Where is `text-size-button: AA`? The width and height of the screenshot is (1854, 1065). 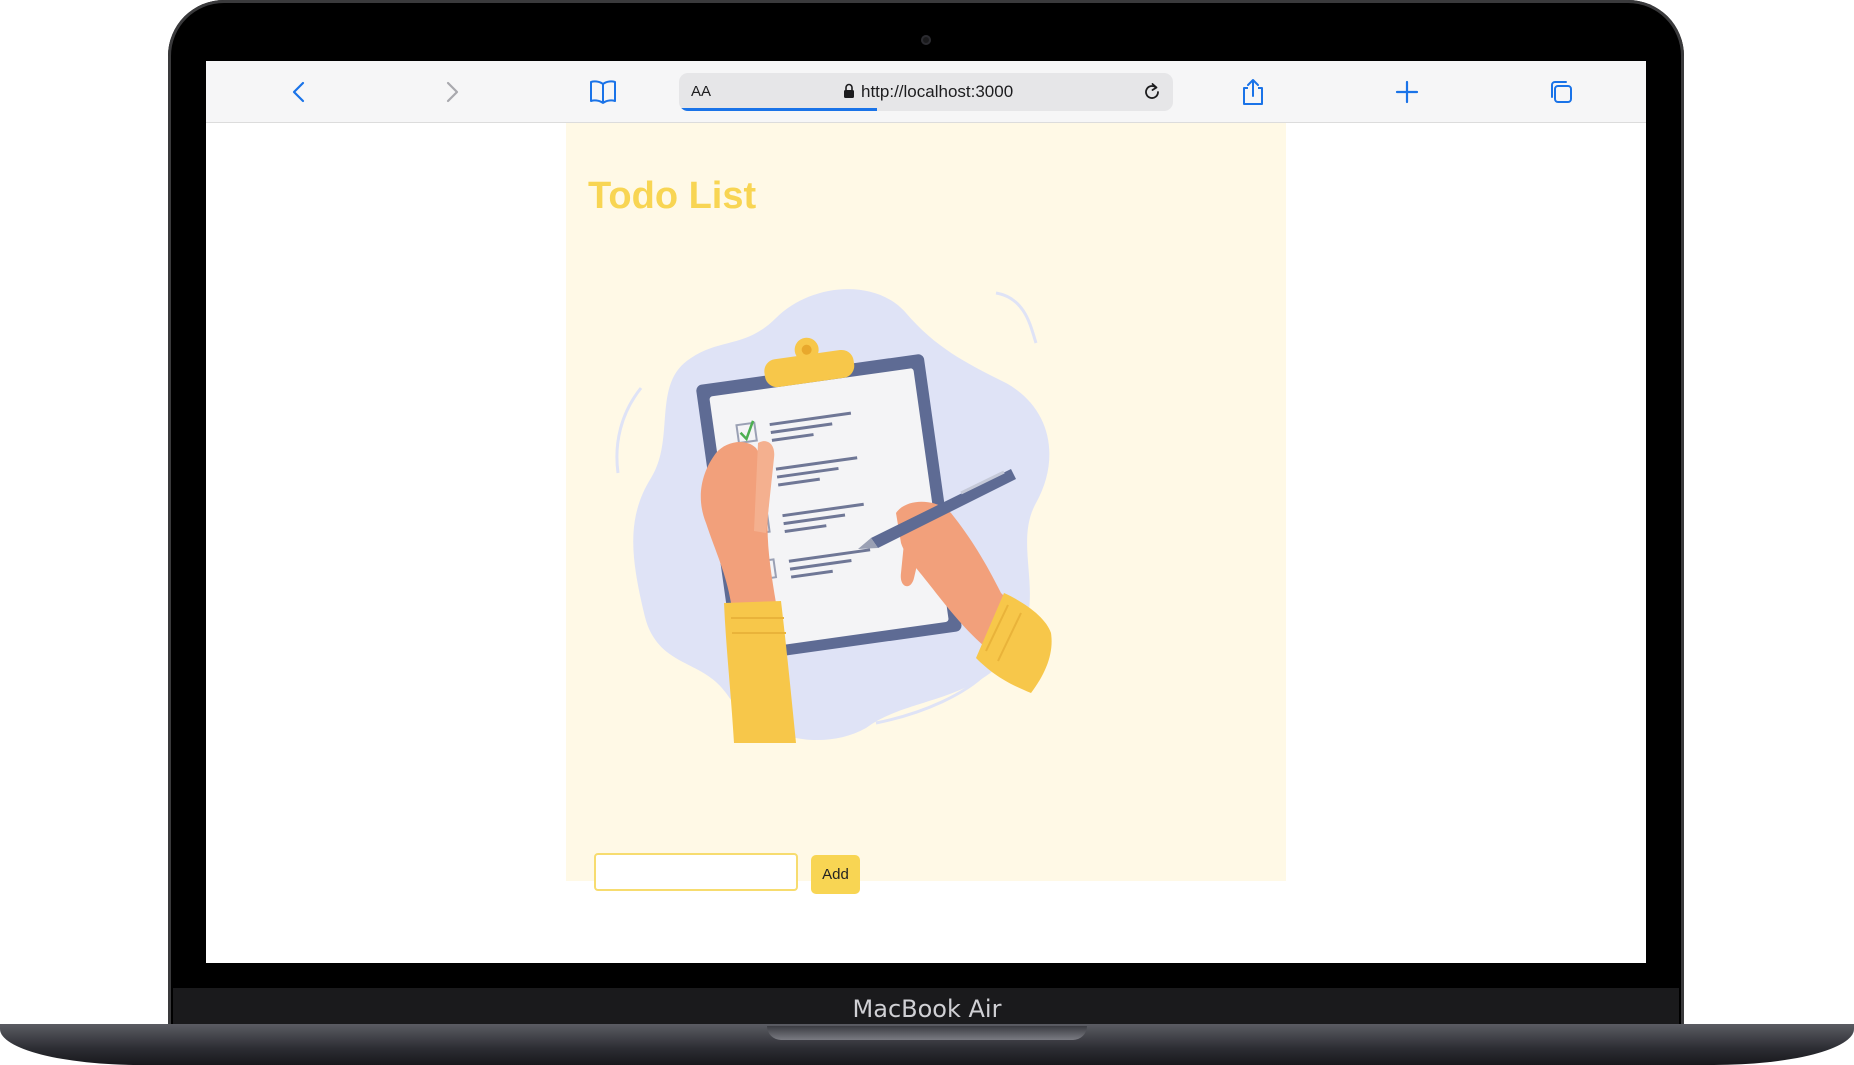
text-size-button: AA is located at coordinates (701, 91).